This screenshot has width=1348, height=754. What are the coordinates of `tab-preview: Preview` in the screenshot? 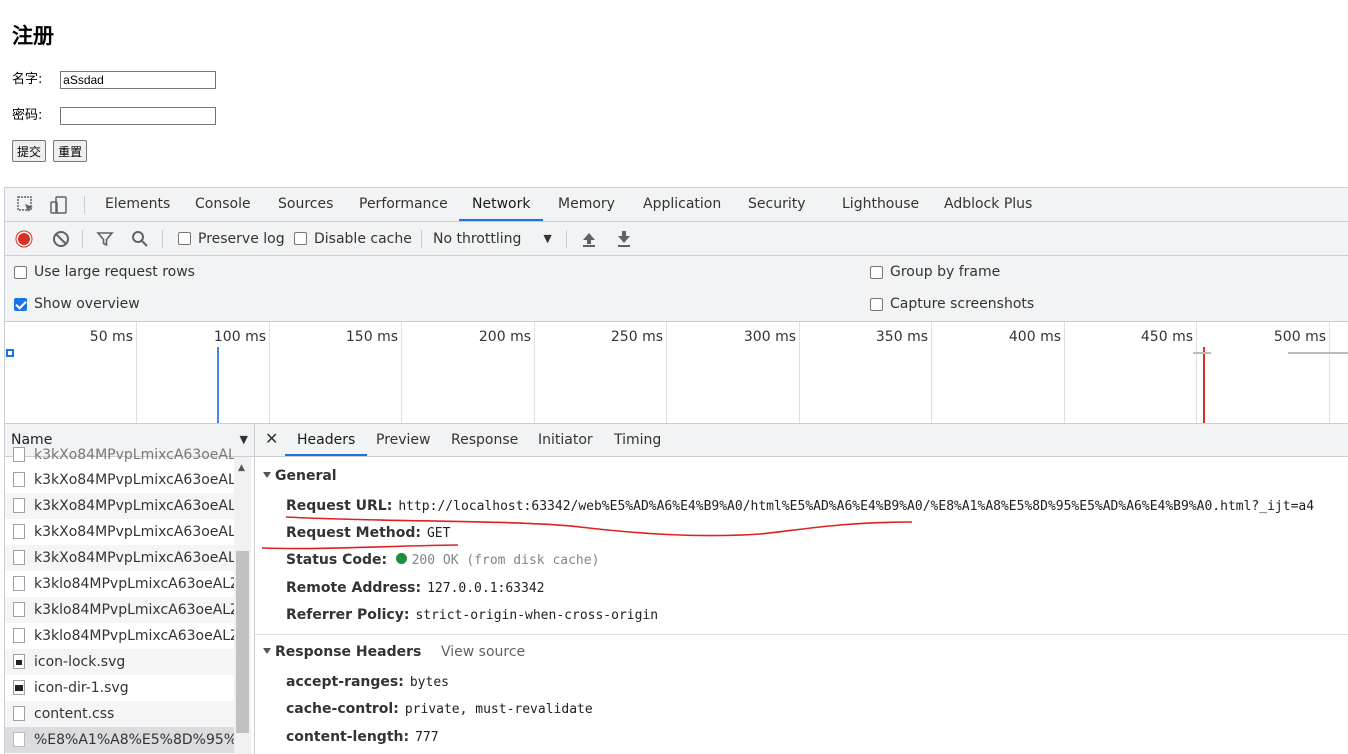 It's located at (403, 440).